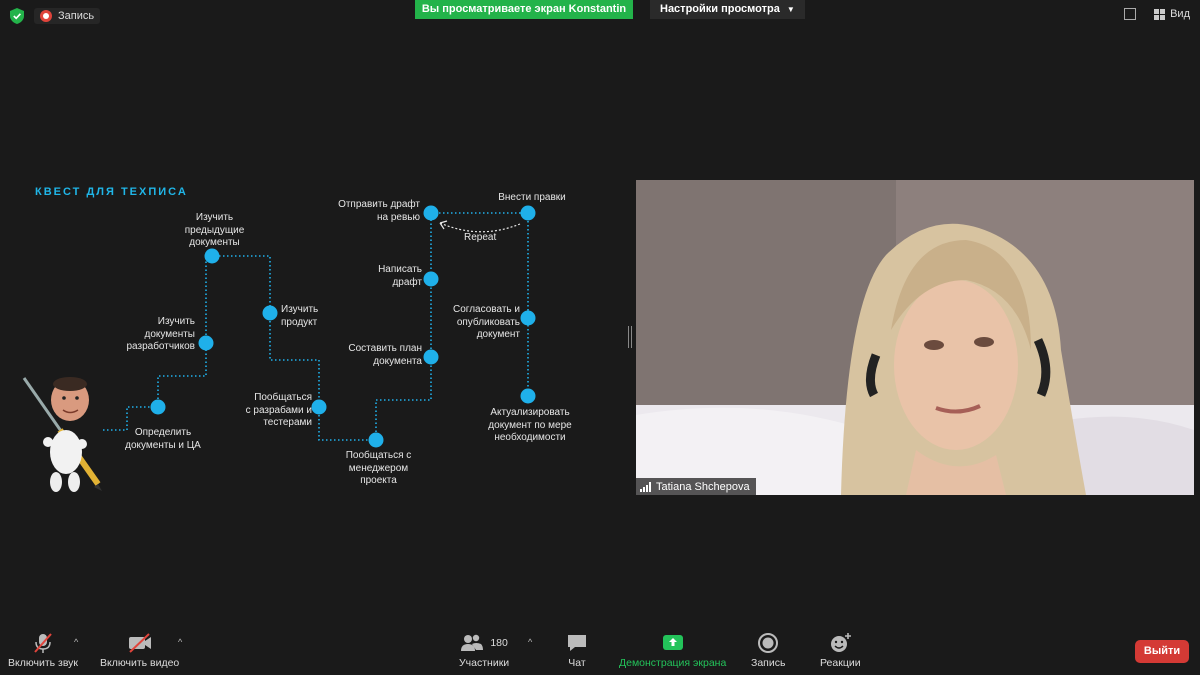  I want to click on node-talk-devs, so click(319, 407).